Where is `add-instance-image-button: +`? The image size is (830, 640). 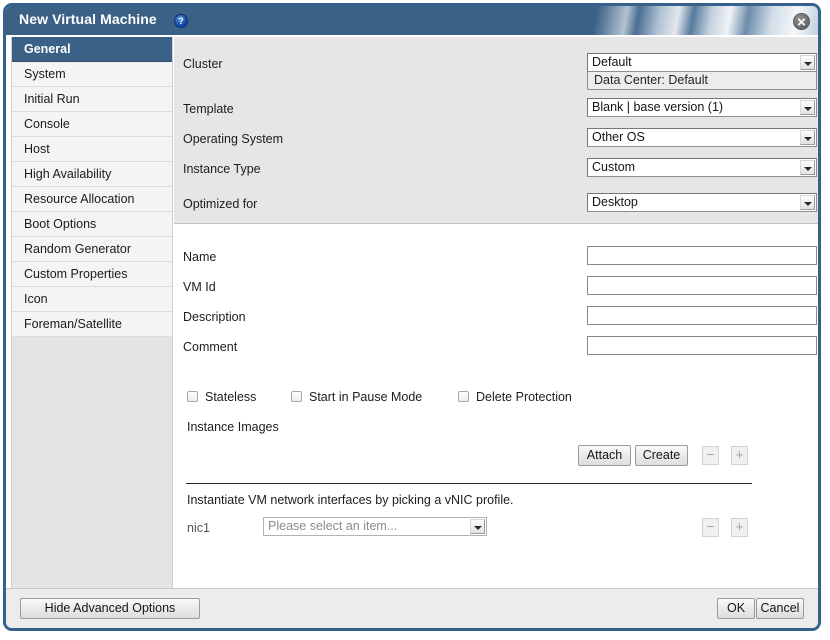 add-instance-image-button: + is located at coordinates (739, 455).